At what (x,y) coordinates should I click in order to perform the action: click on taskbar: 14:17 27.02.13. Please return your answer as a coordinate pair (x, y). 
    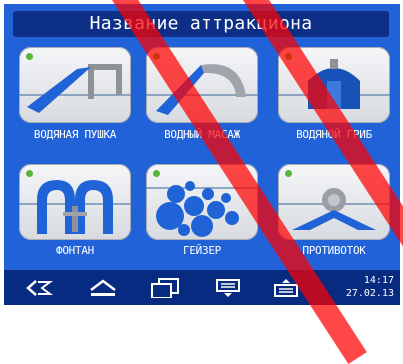
    Looking at the image, I should click on (202, 287).